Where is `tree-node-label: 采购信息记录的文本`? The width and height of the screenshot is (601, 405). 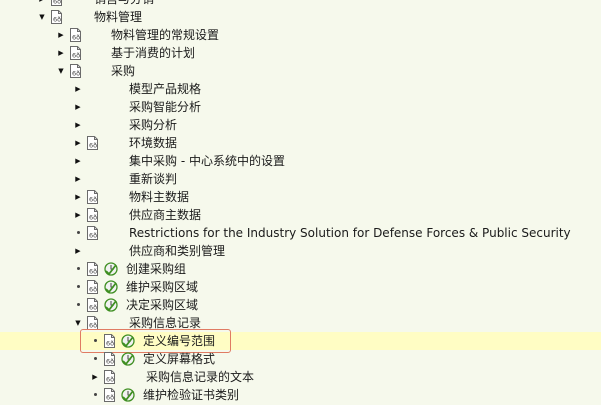 tree-node-label: 采购信息记录的文本 is located at coordinates (200, 377).